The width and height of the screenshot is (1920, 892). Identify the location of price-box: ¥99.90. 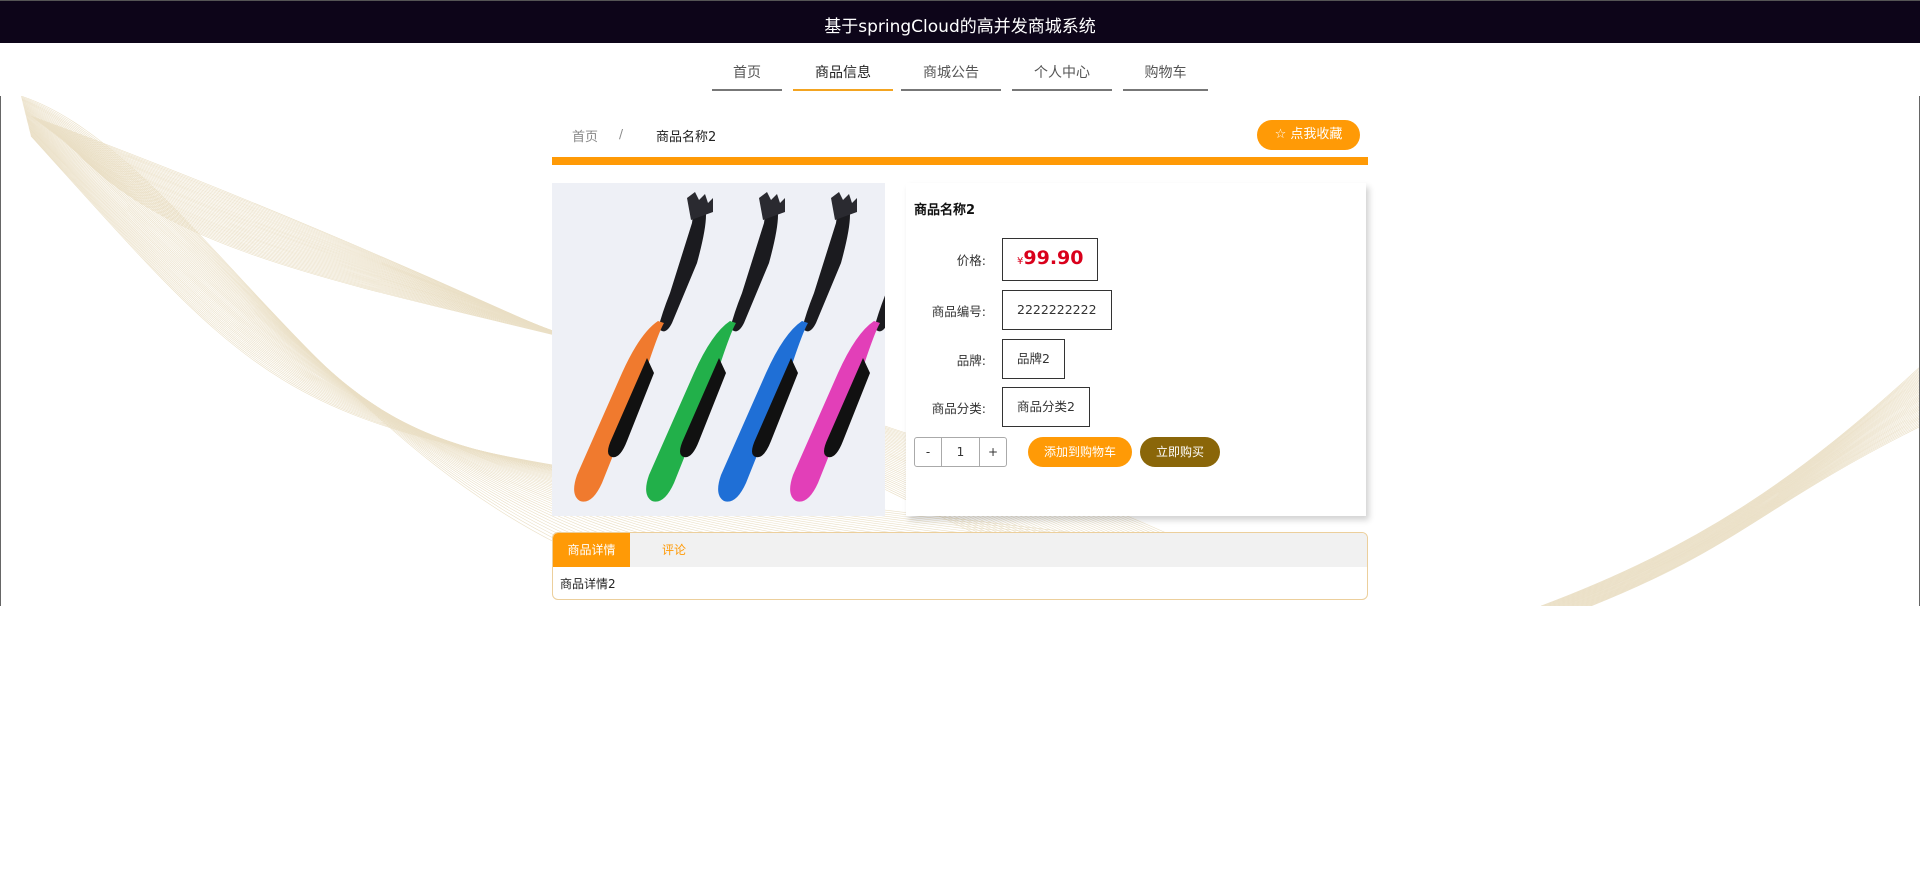
(1050, 259).